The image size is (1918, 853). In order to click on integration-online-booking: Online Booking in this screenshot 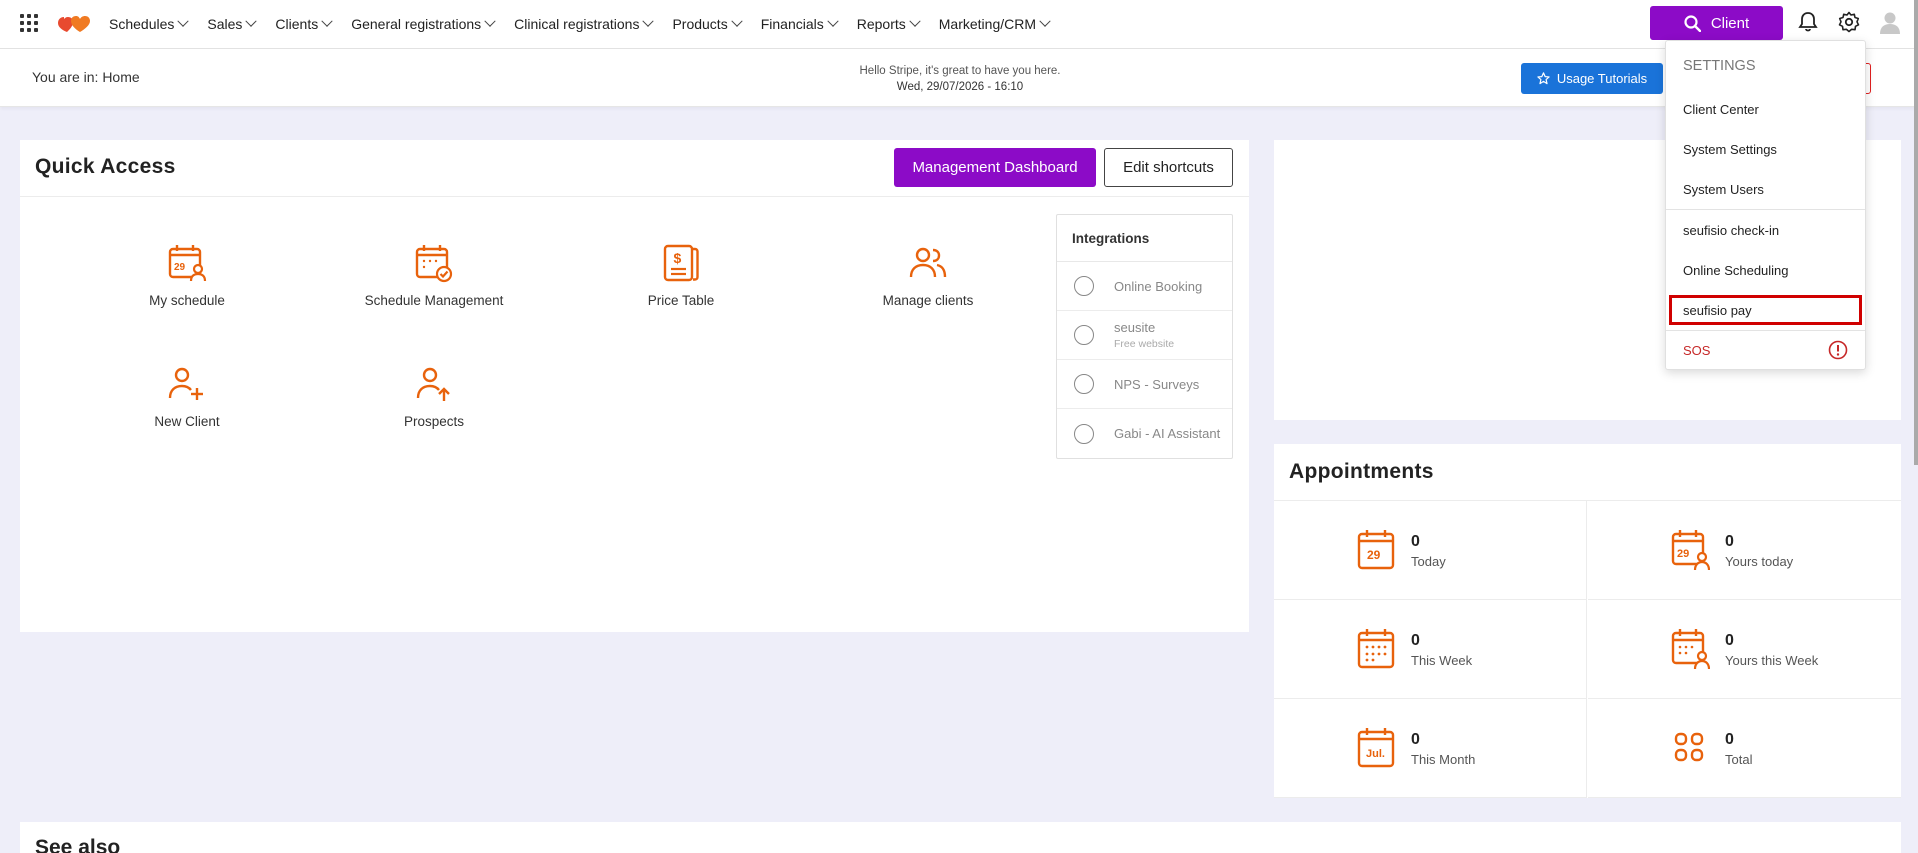, I will do `click(1144, 286)`.